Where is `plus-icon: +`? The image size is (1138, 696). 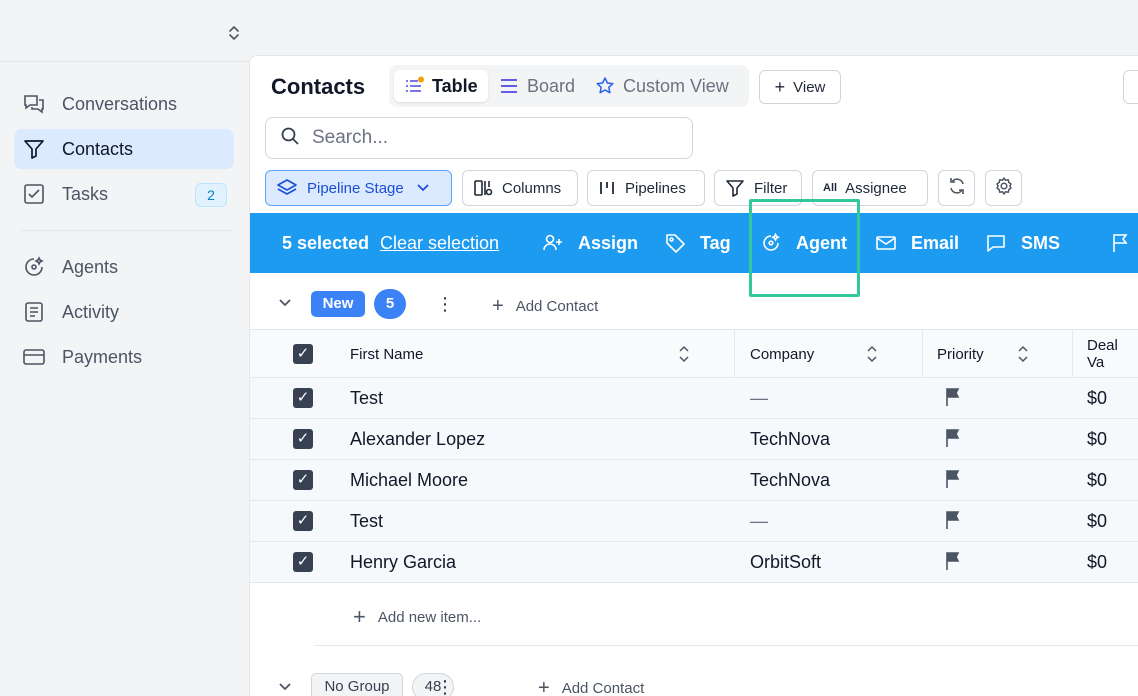
plus-icon: + is located at coordinates (780, 86).